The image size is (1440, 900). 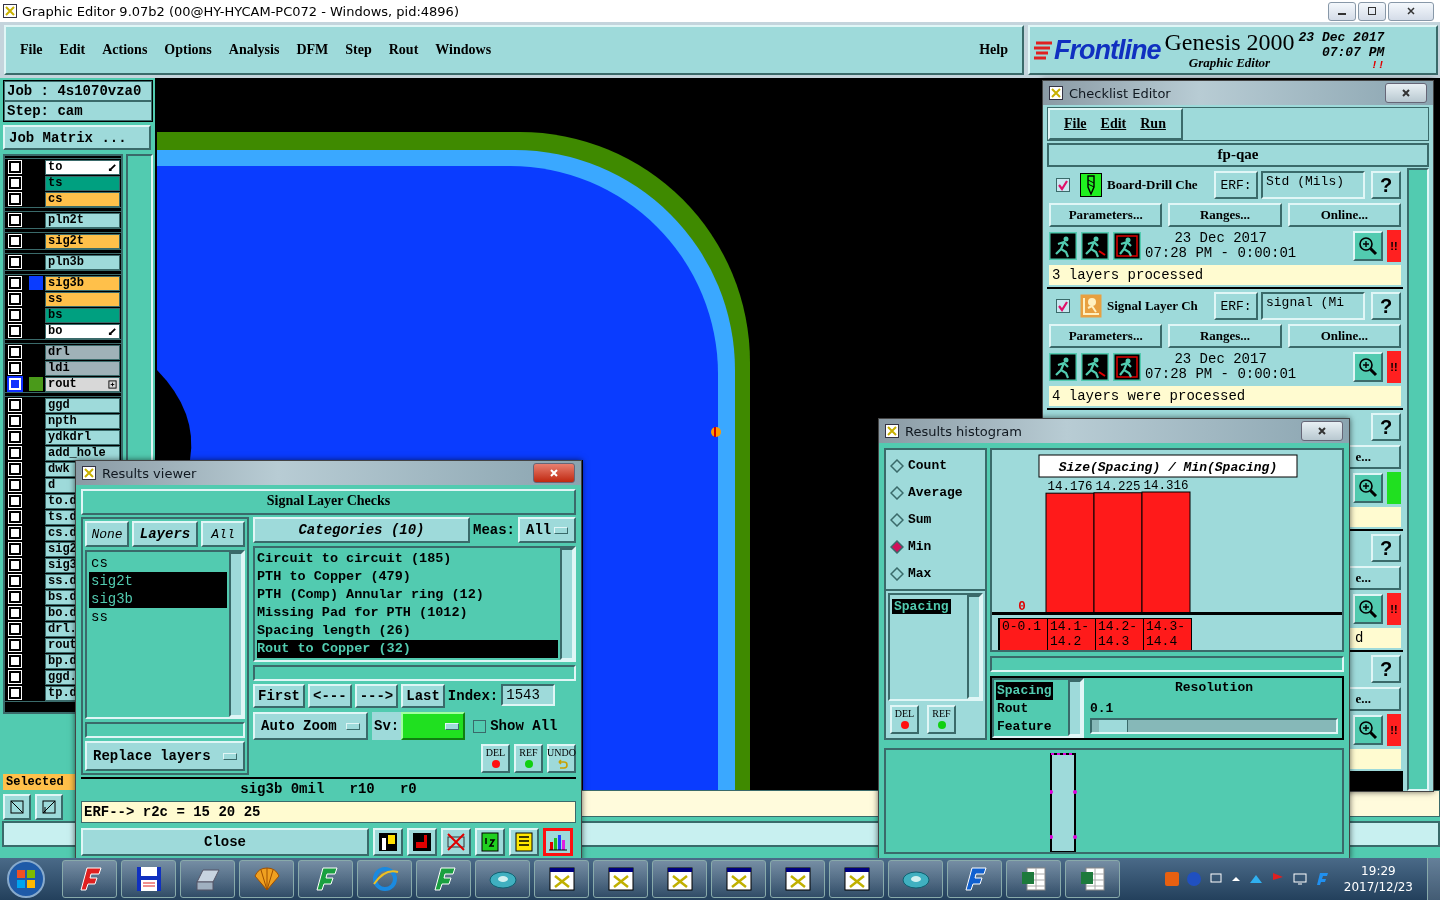 What do you see at coordinates (82, 315) in the screenshot?
I see `layer-row: bs` at bounding box center [82, 315].